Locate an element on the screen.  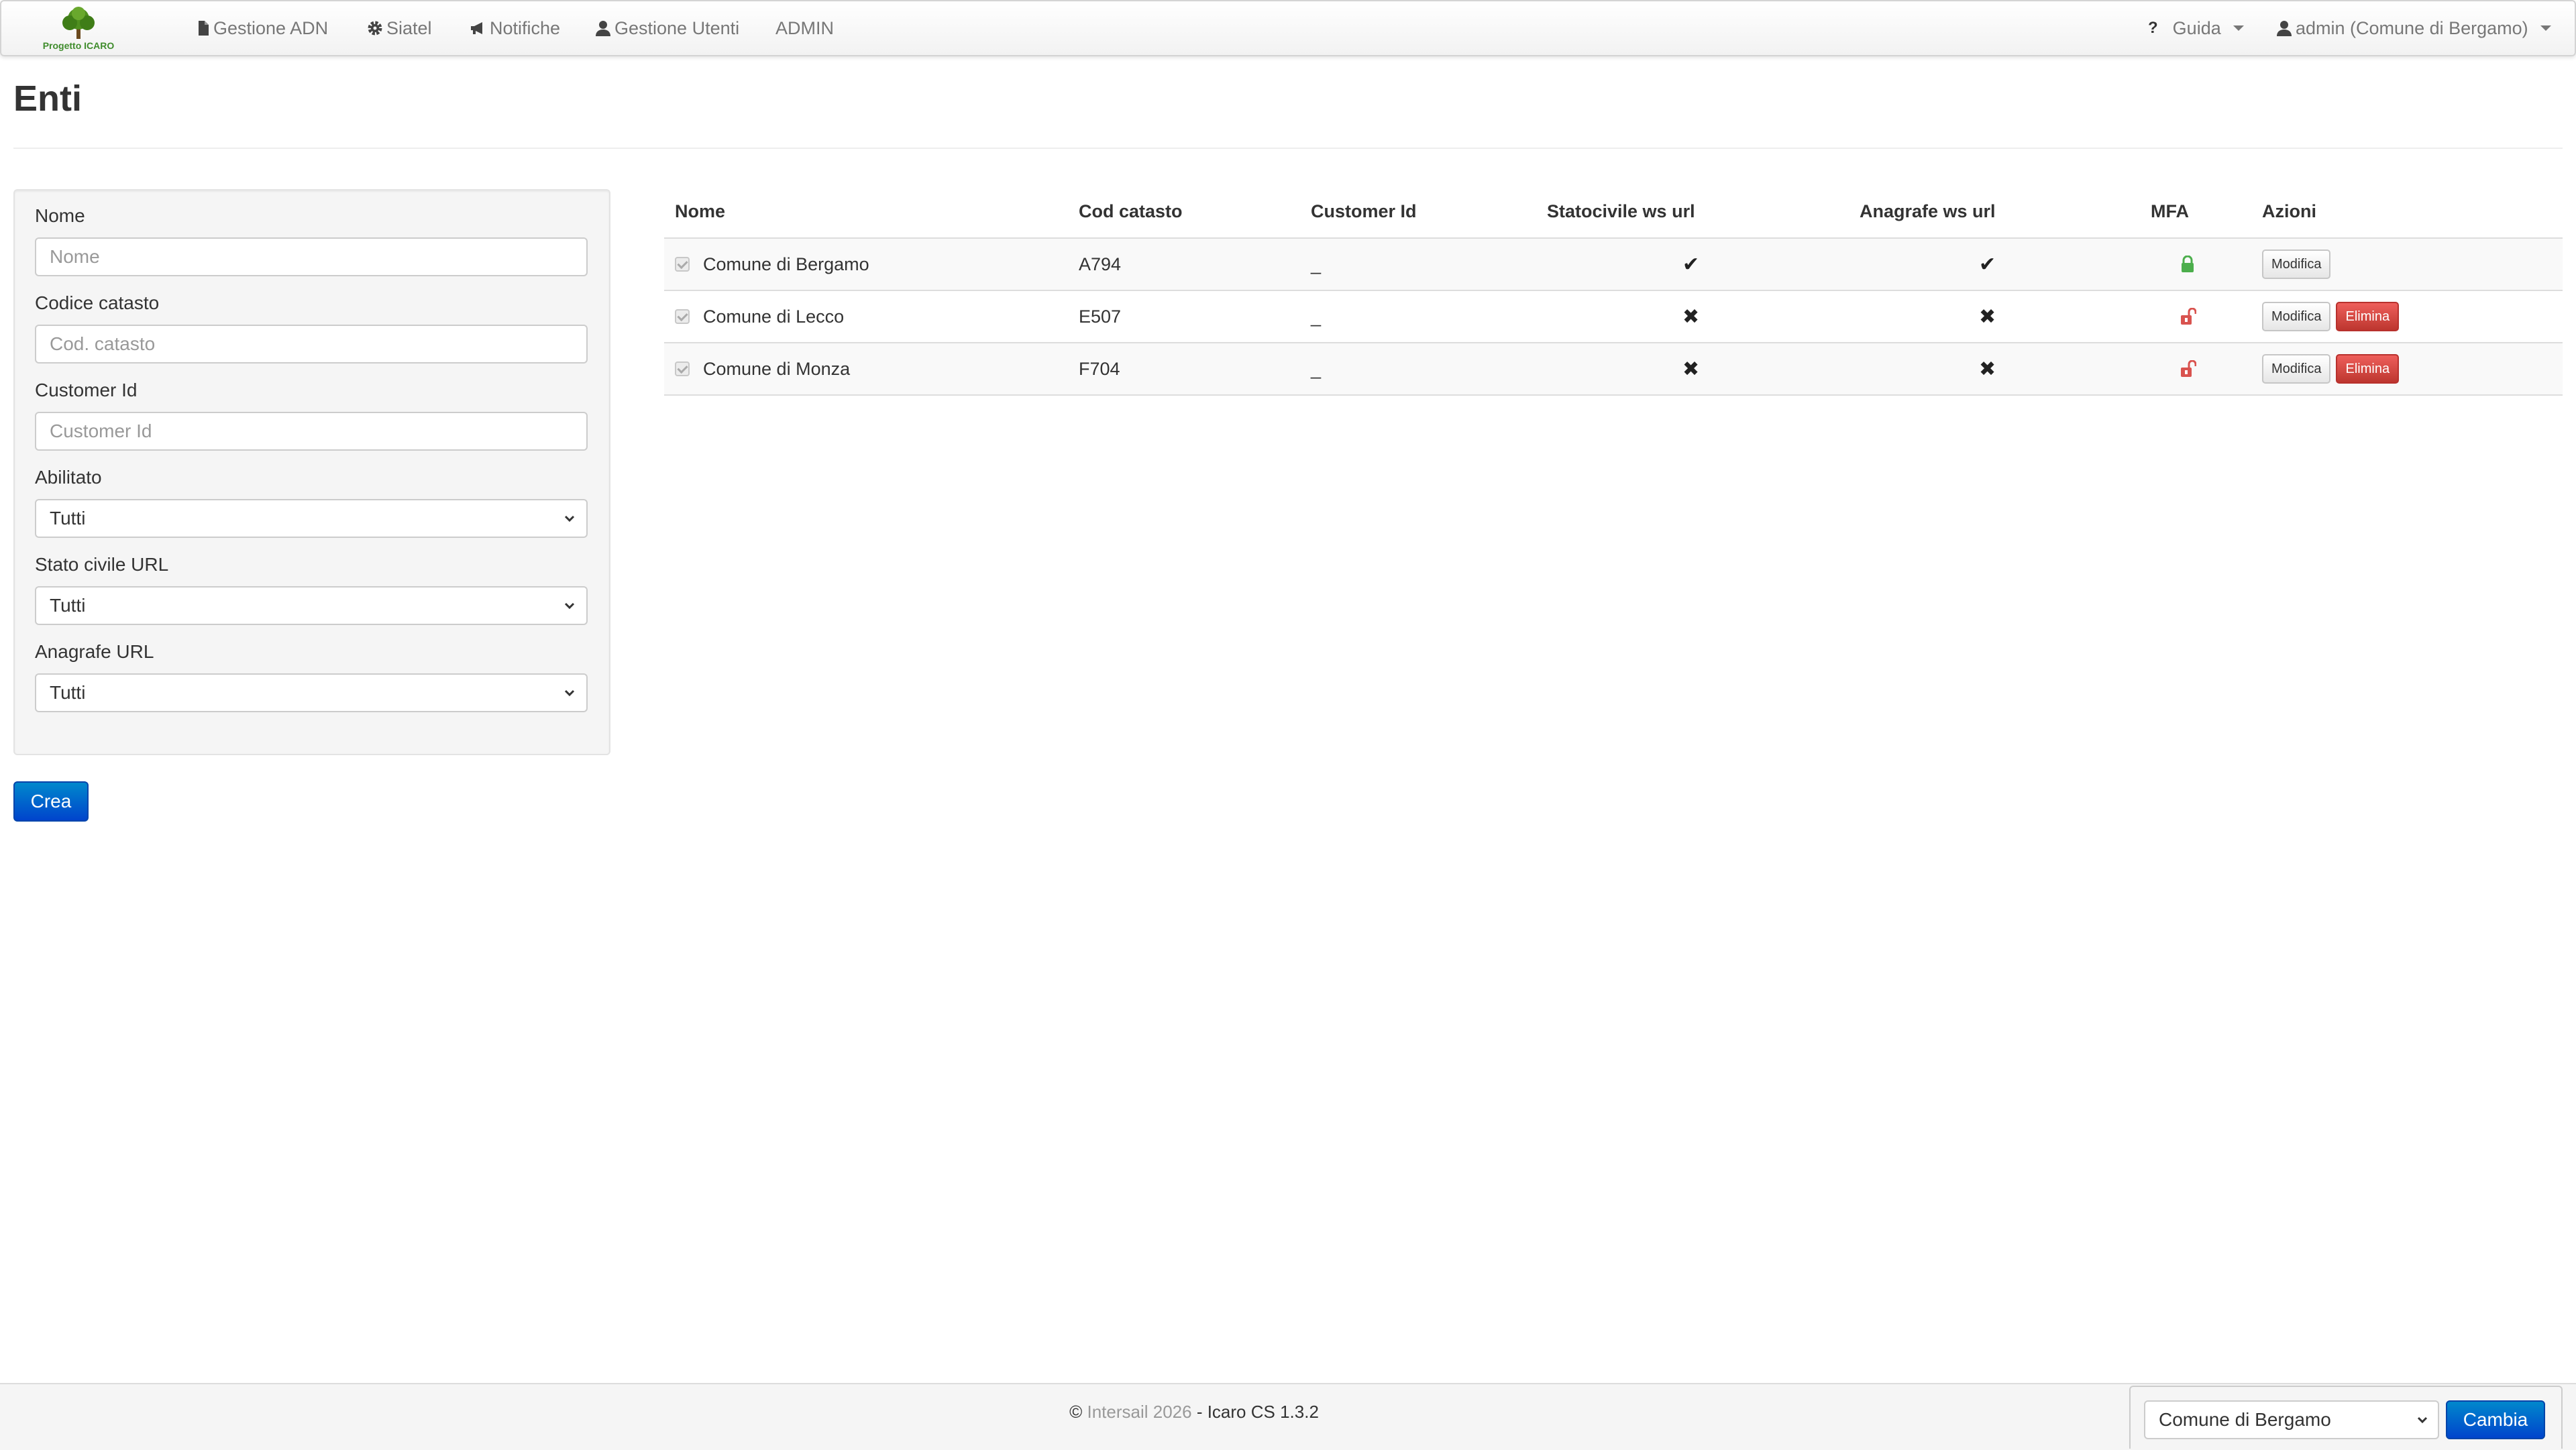
cambia-button: Cambia is located at coordinates (2495, 1419).